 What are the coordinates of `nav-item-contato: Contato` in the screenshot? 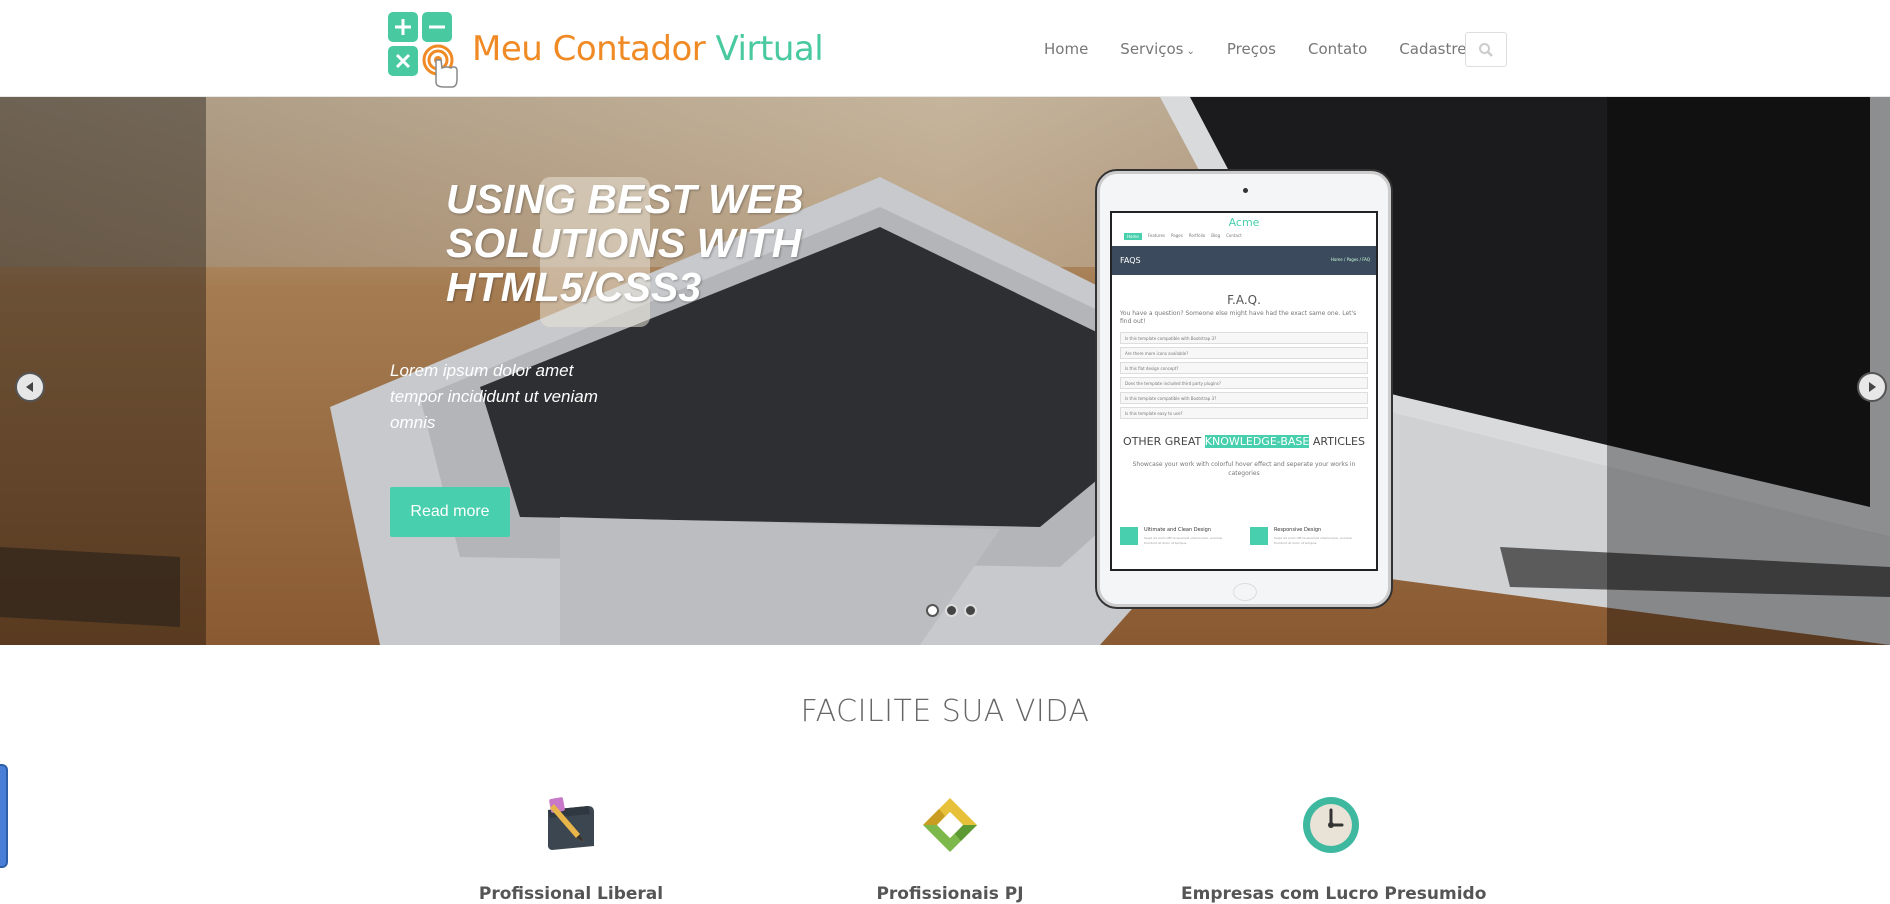 It's located at (1337, 49).